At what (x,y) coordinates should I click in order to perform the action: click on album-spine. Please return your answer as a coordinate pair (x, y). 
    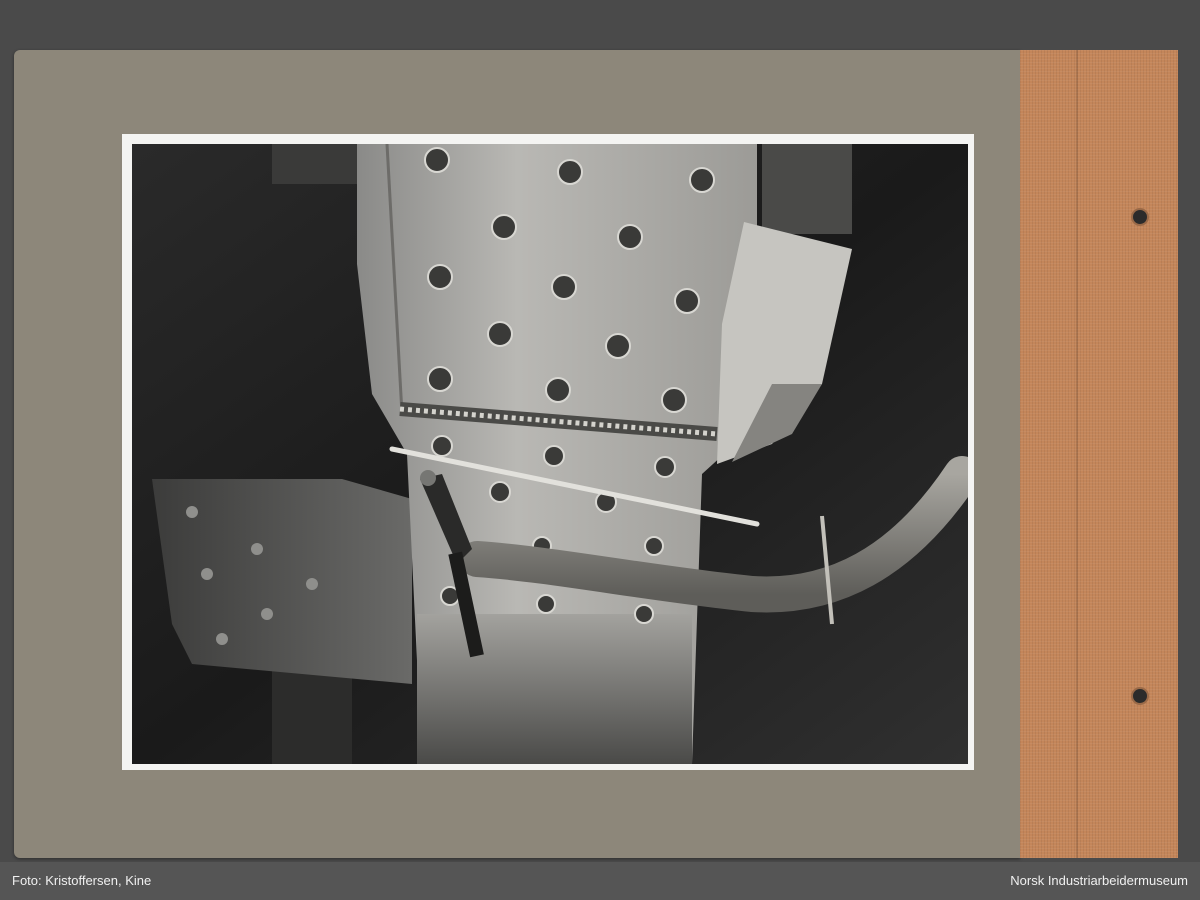
    Looking at the image, I should click on (1099, 454).